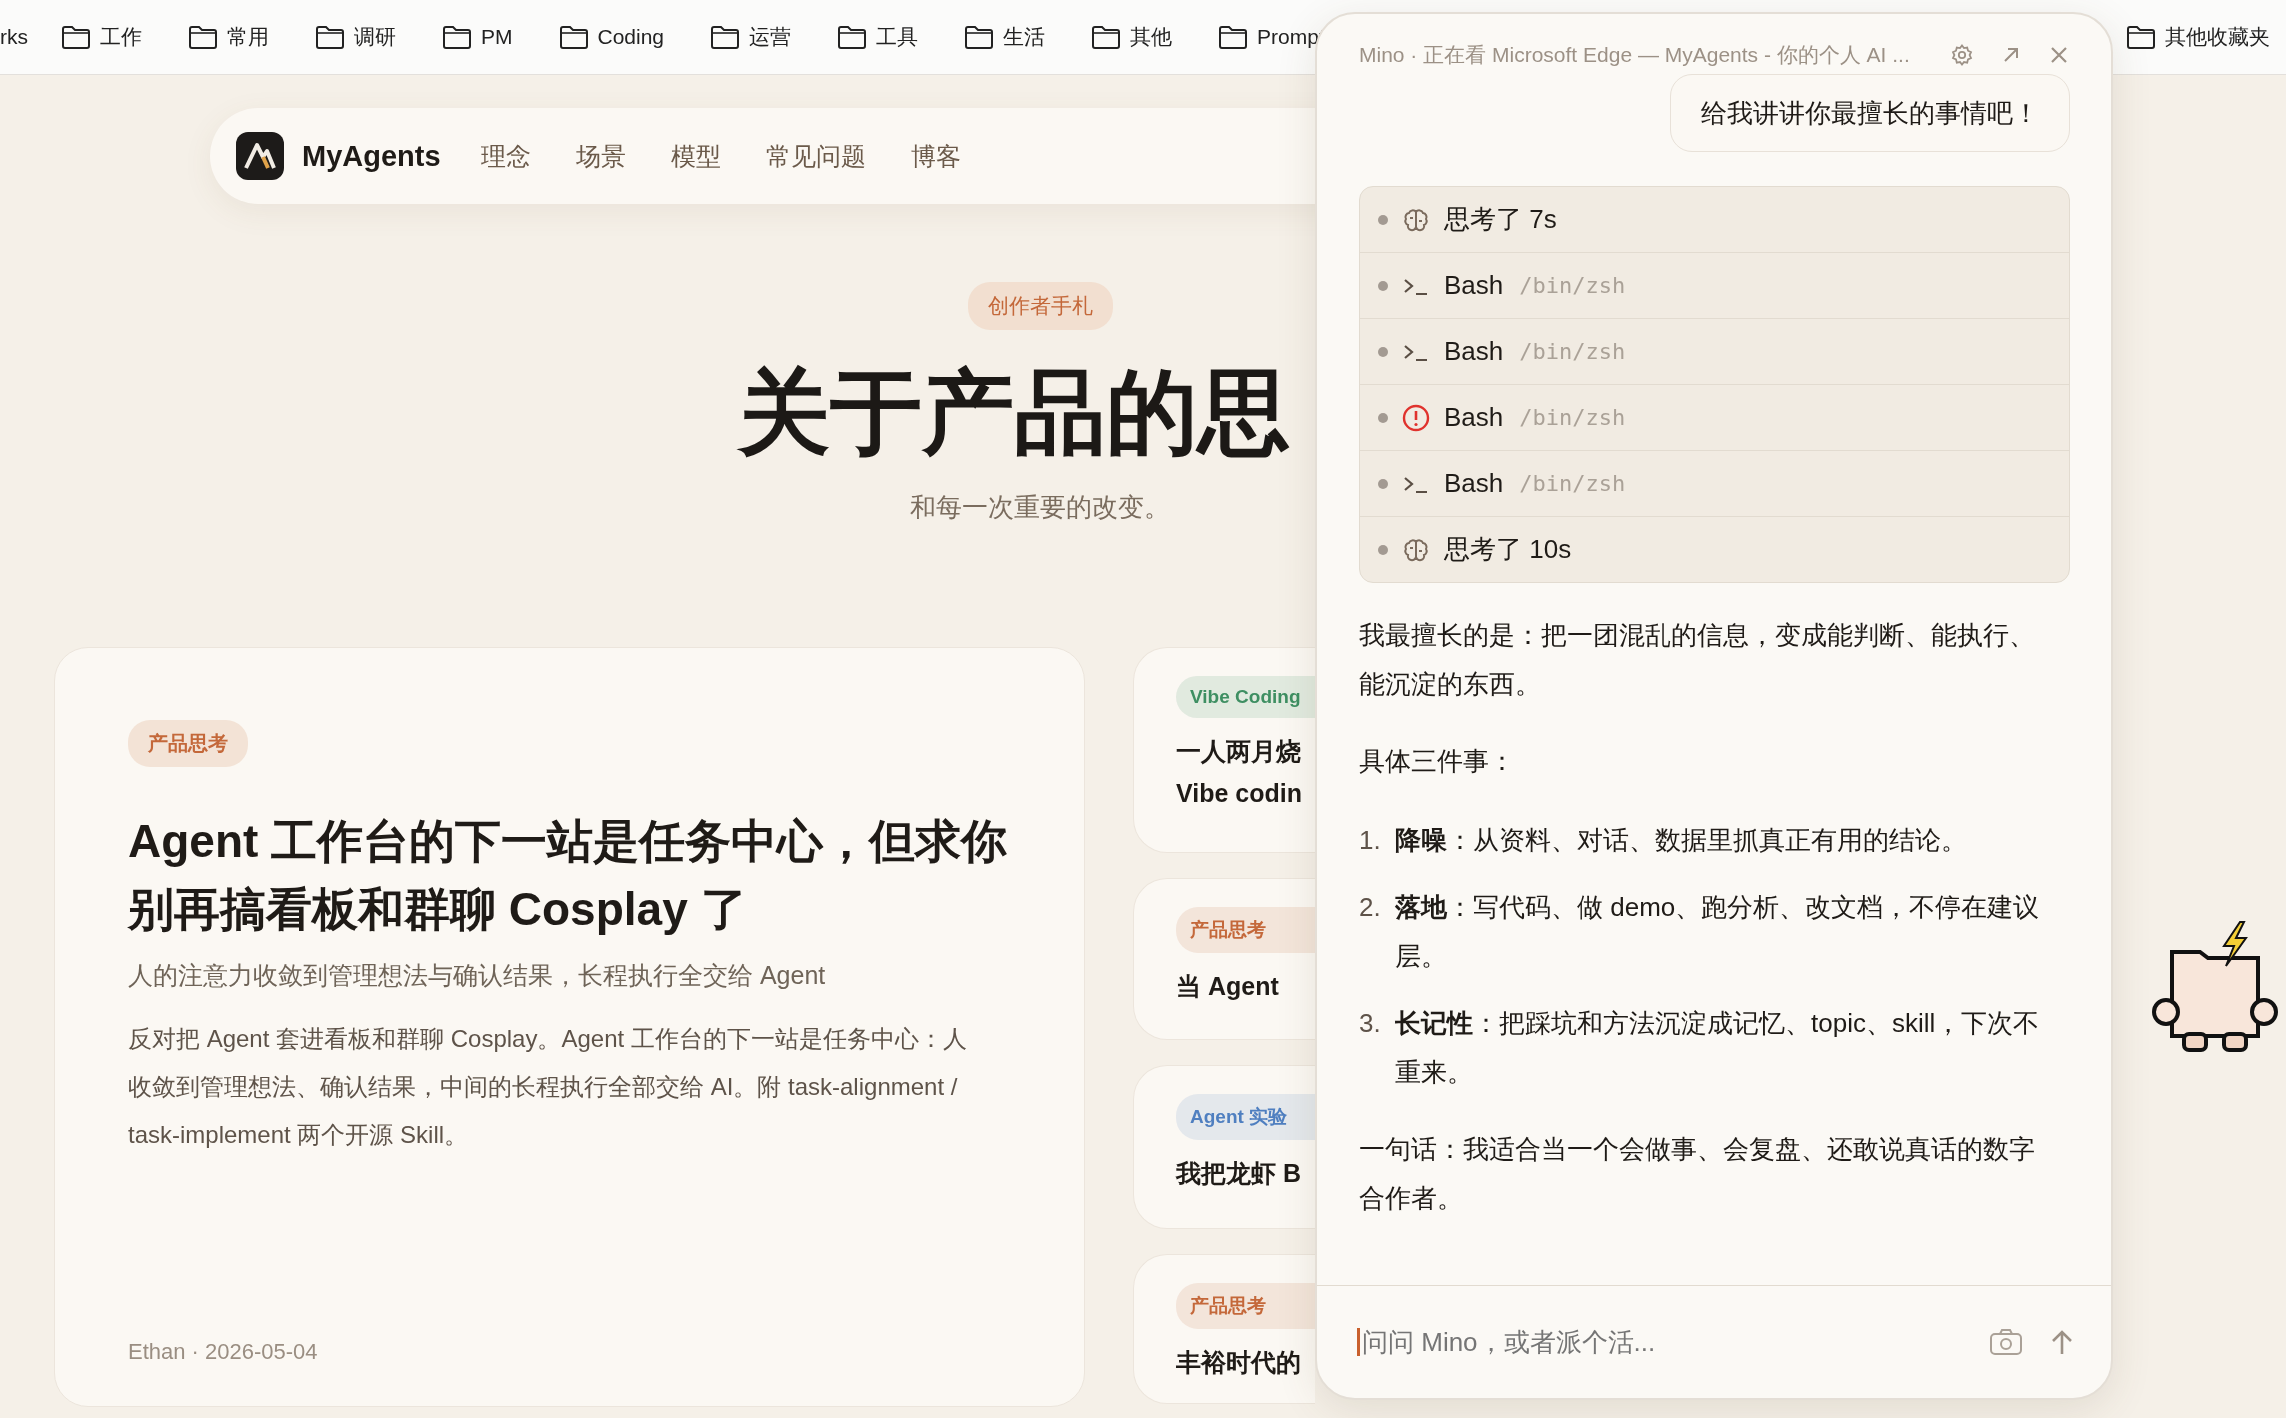 Image resolution: width=2286 pixels, height=1418 pixels. What do you see at coordinates (1500, 219) in the screenshot?
I see `step-label: 思考了 7s` at bounding box center [1500, 219].